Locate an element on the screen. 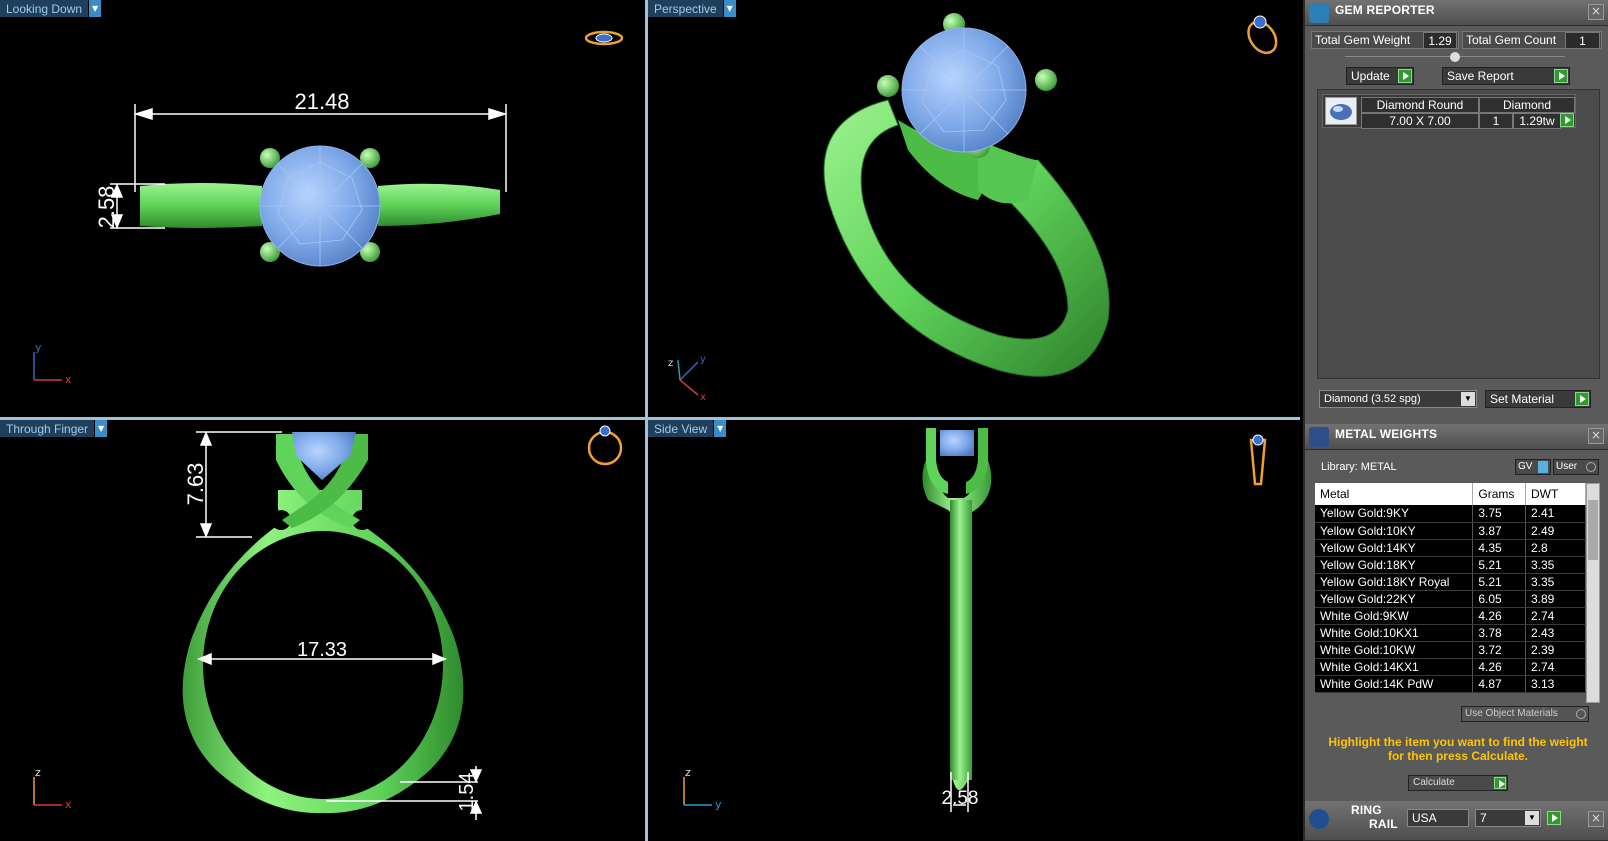  metal-name-cell: White Gold:14KX1 is located at coordinates (1394, 667).